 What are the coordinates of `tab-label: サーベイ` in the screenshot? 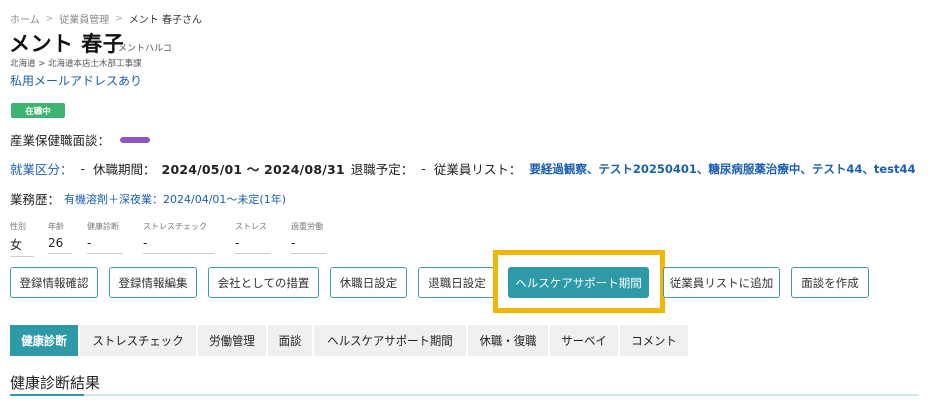 It's located at (584, 341).